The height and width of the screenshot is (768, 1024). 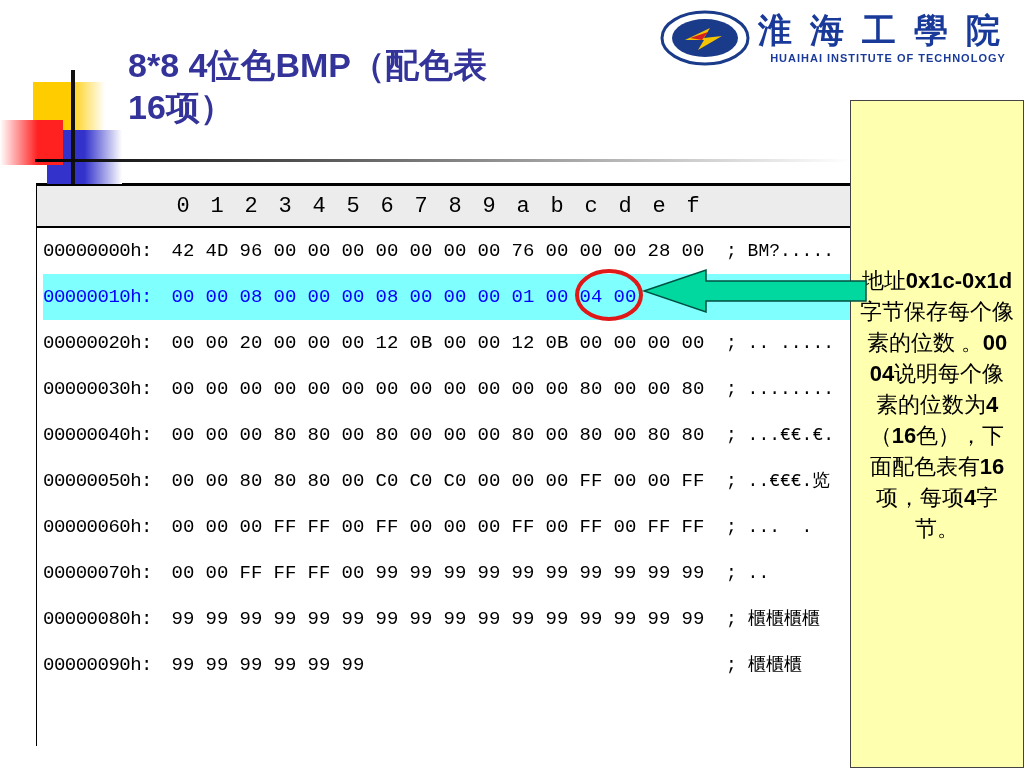 What do you see at coordinates (217, 251) in the screenshot?
I see `hex-byte: 4D` at bounding box center [217, 251].